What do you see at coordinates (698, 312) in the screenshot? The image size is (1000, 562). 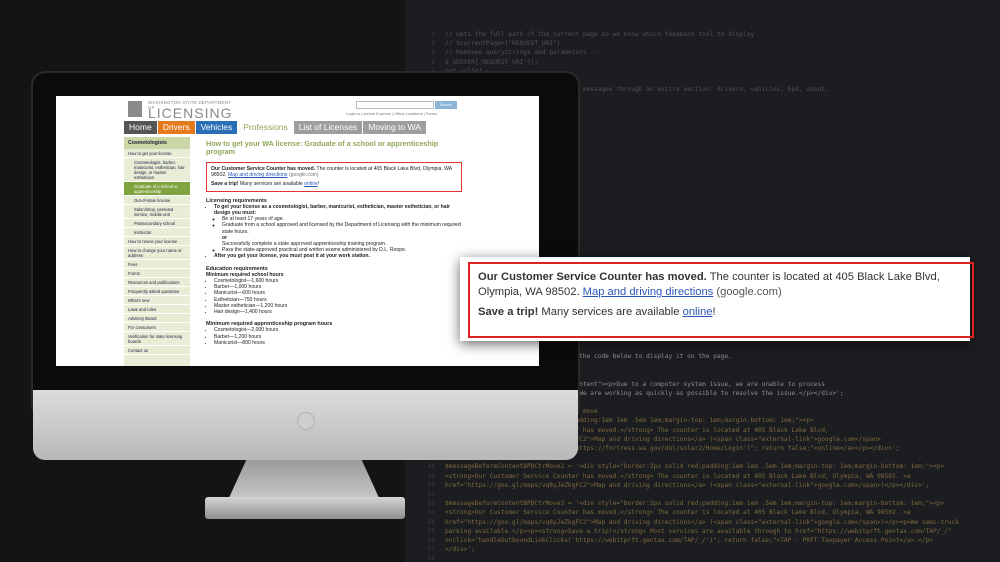 I see `callout-online-link: online` at bounding box center [698, 312].